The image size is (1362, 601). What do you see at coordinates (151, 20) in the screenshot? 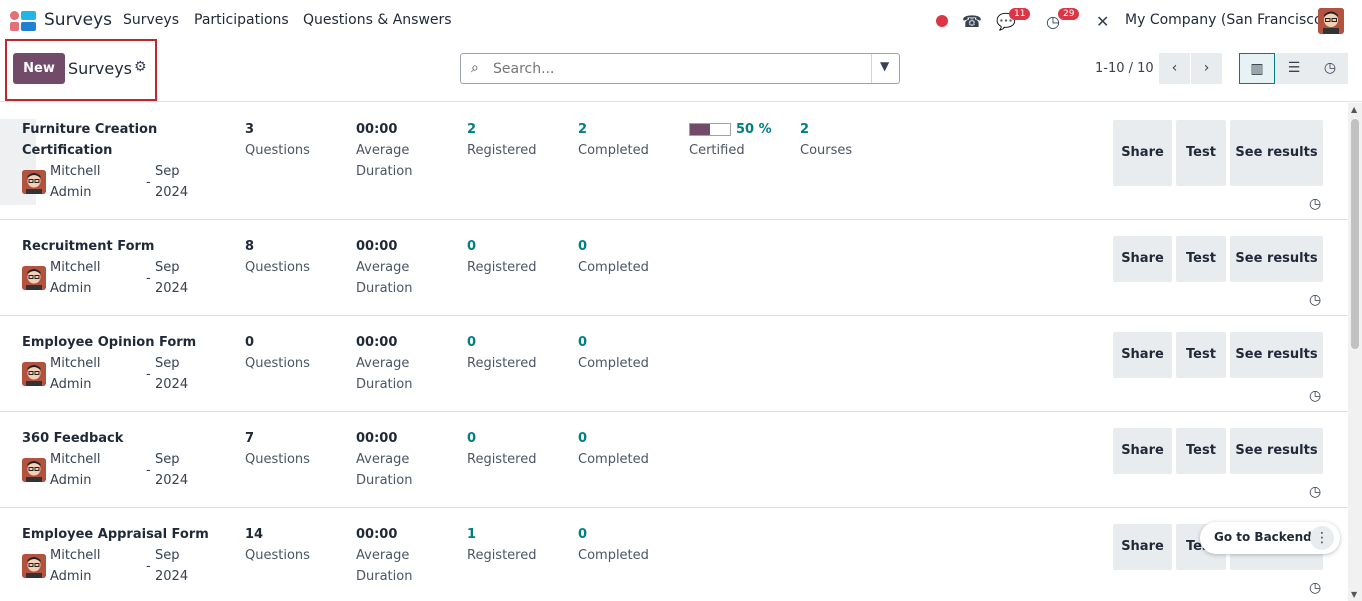
I see `menu-surveys: Surveys` at bounding box center [151, 20].